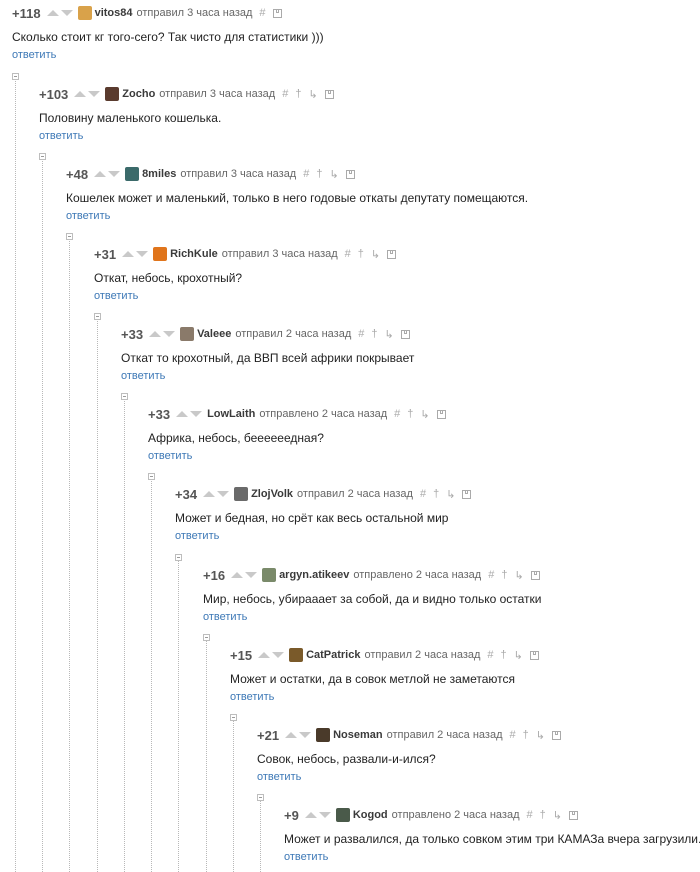 The height and width of the screenshot is (872, 700). Describe the element at coordinates (138, 94) in the screenshot. I see `comment-author: Zocho` at that location.